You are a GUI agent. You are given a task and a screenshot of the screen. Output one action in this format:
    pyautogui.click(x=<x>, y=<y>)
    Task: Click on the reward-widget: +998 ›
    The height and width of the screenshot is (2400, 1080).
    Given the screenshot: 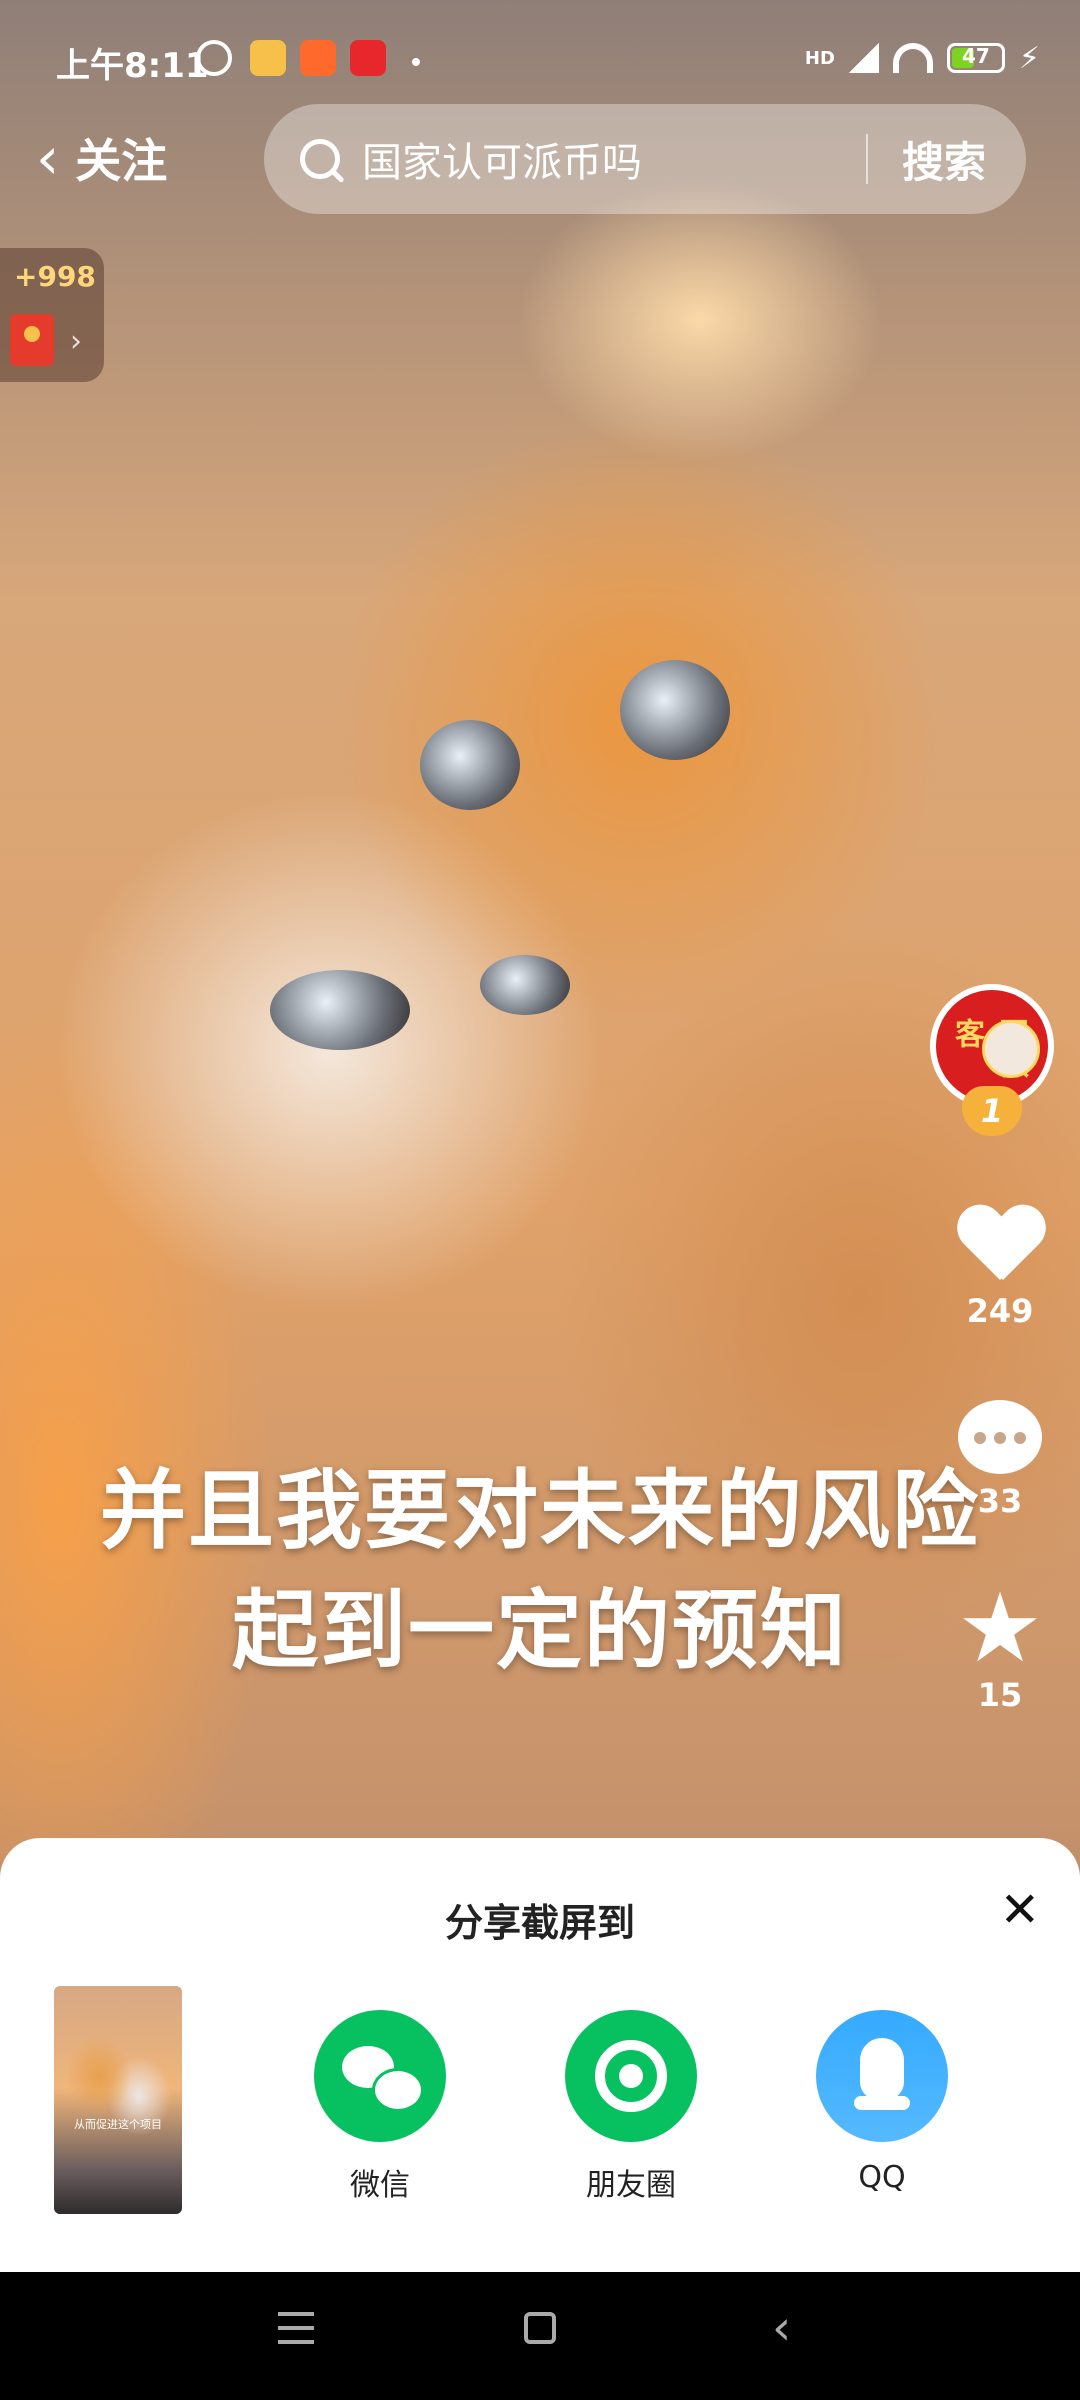 What is the action you would take?
    pyautogui.click(x=52, y=315)
    